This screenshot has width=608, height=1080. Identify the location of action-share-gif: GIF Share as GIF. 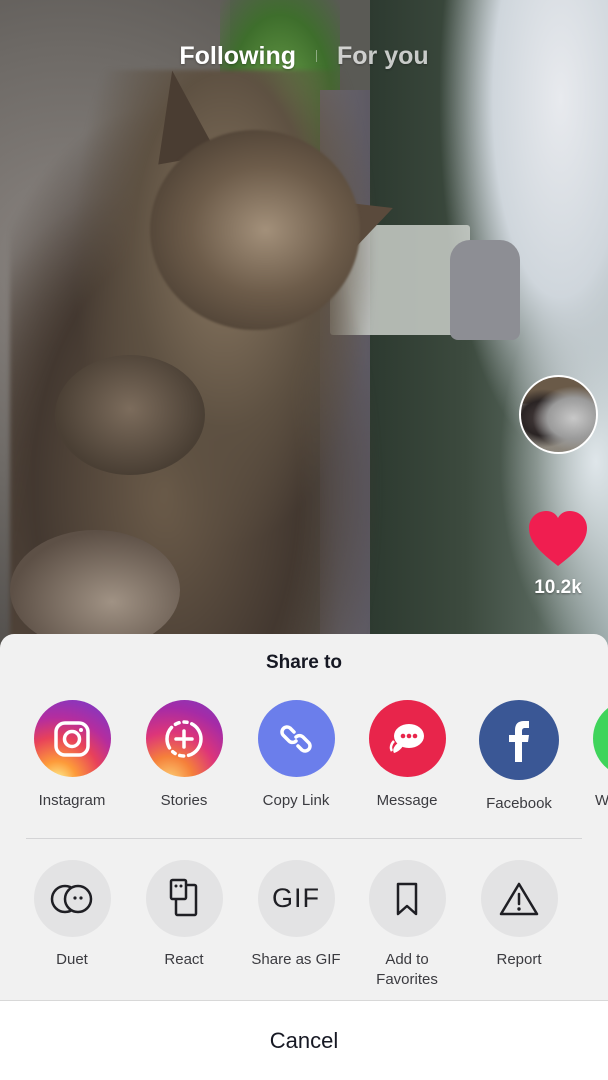
(296, 915).